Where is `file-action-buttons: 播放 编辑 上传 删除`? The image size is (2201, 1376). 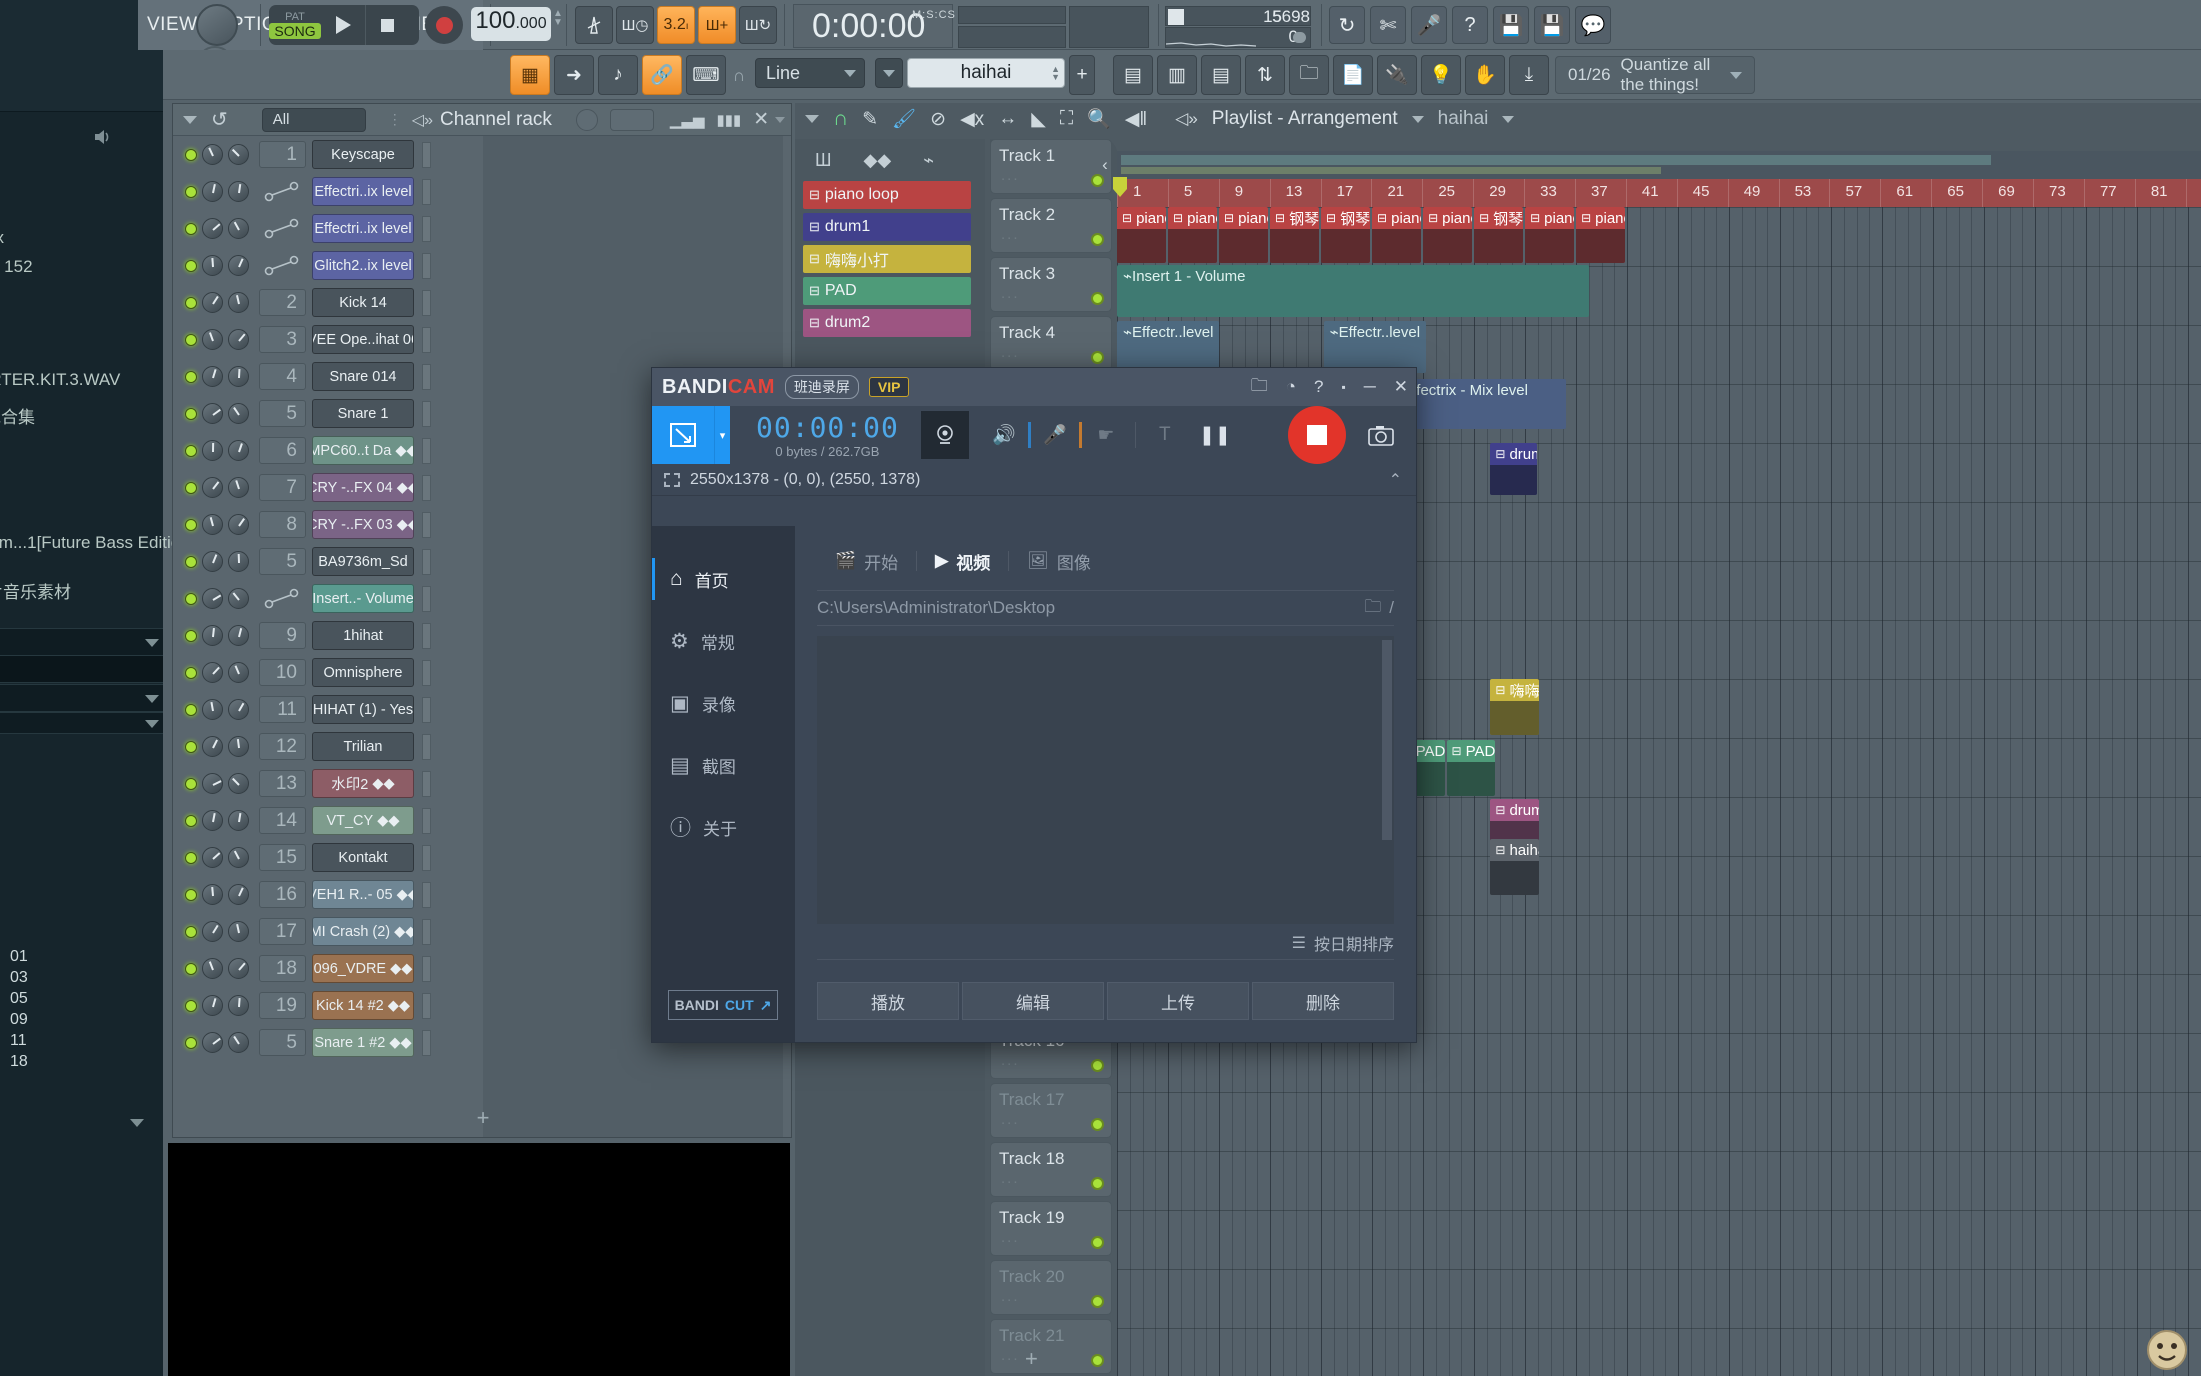
file-action-buttons: 播放 编辑 上传 删除 is located at coordinates (1105, 1001).